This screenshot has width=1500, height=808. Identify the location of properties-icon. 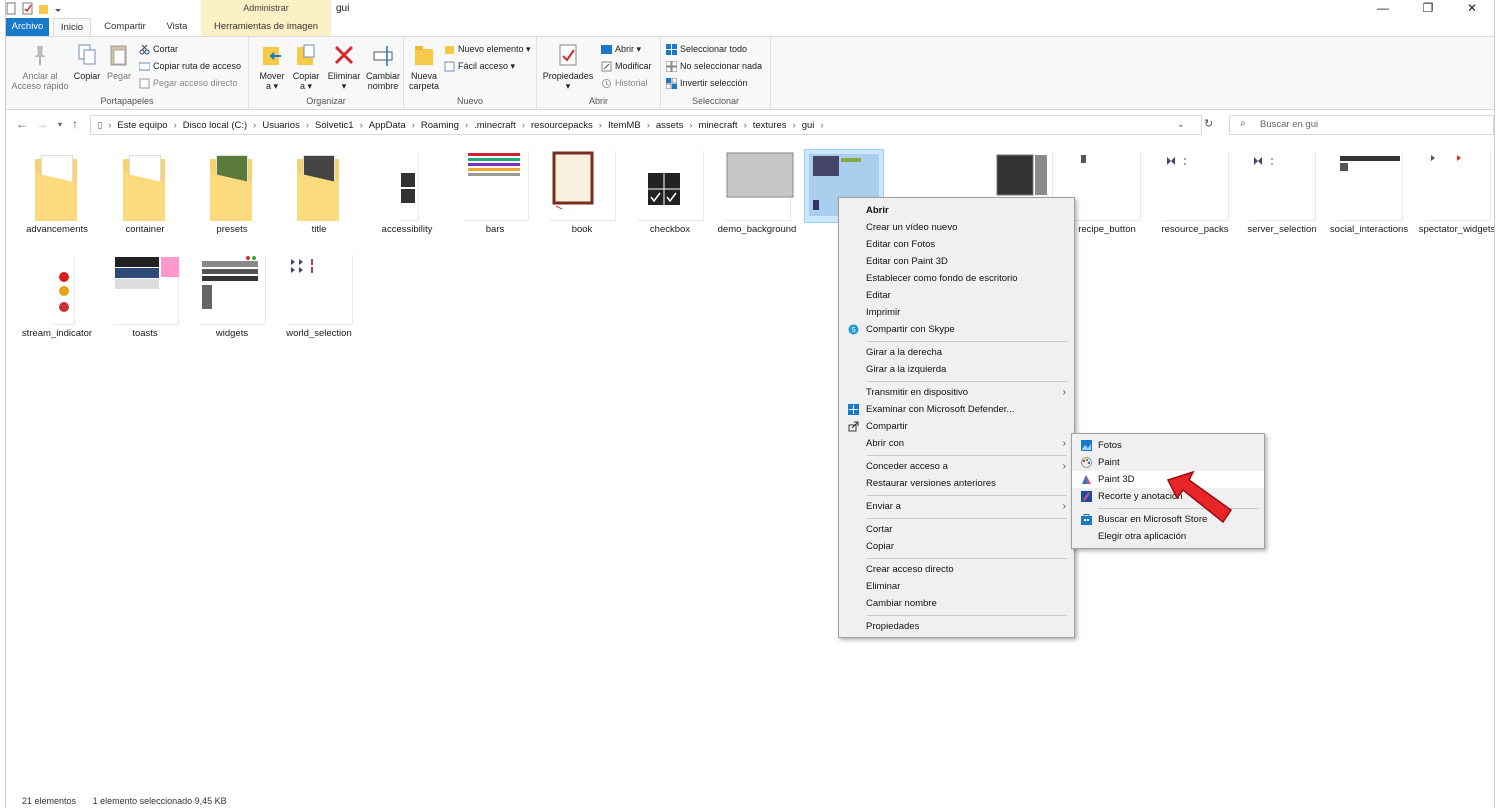
(27, 8).